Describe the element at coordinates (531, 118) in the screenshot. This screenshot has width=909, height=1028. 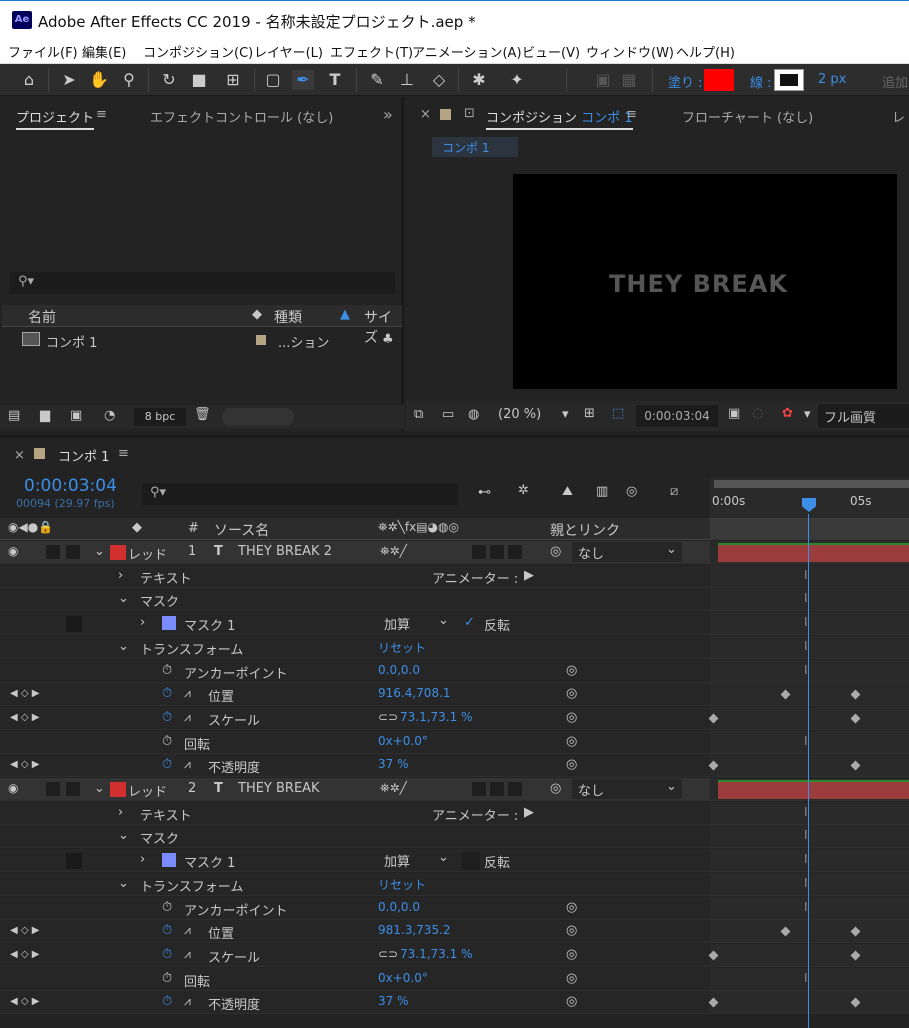
I see `tab-composition: コンポジション` at that location.